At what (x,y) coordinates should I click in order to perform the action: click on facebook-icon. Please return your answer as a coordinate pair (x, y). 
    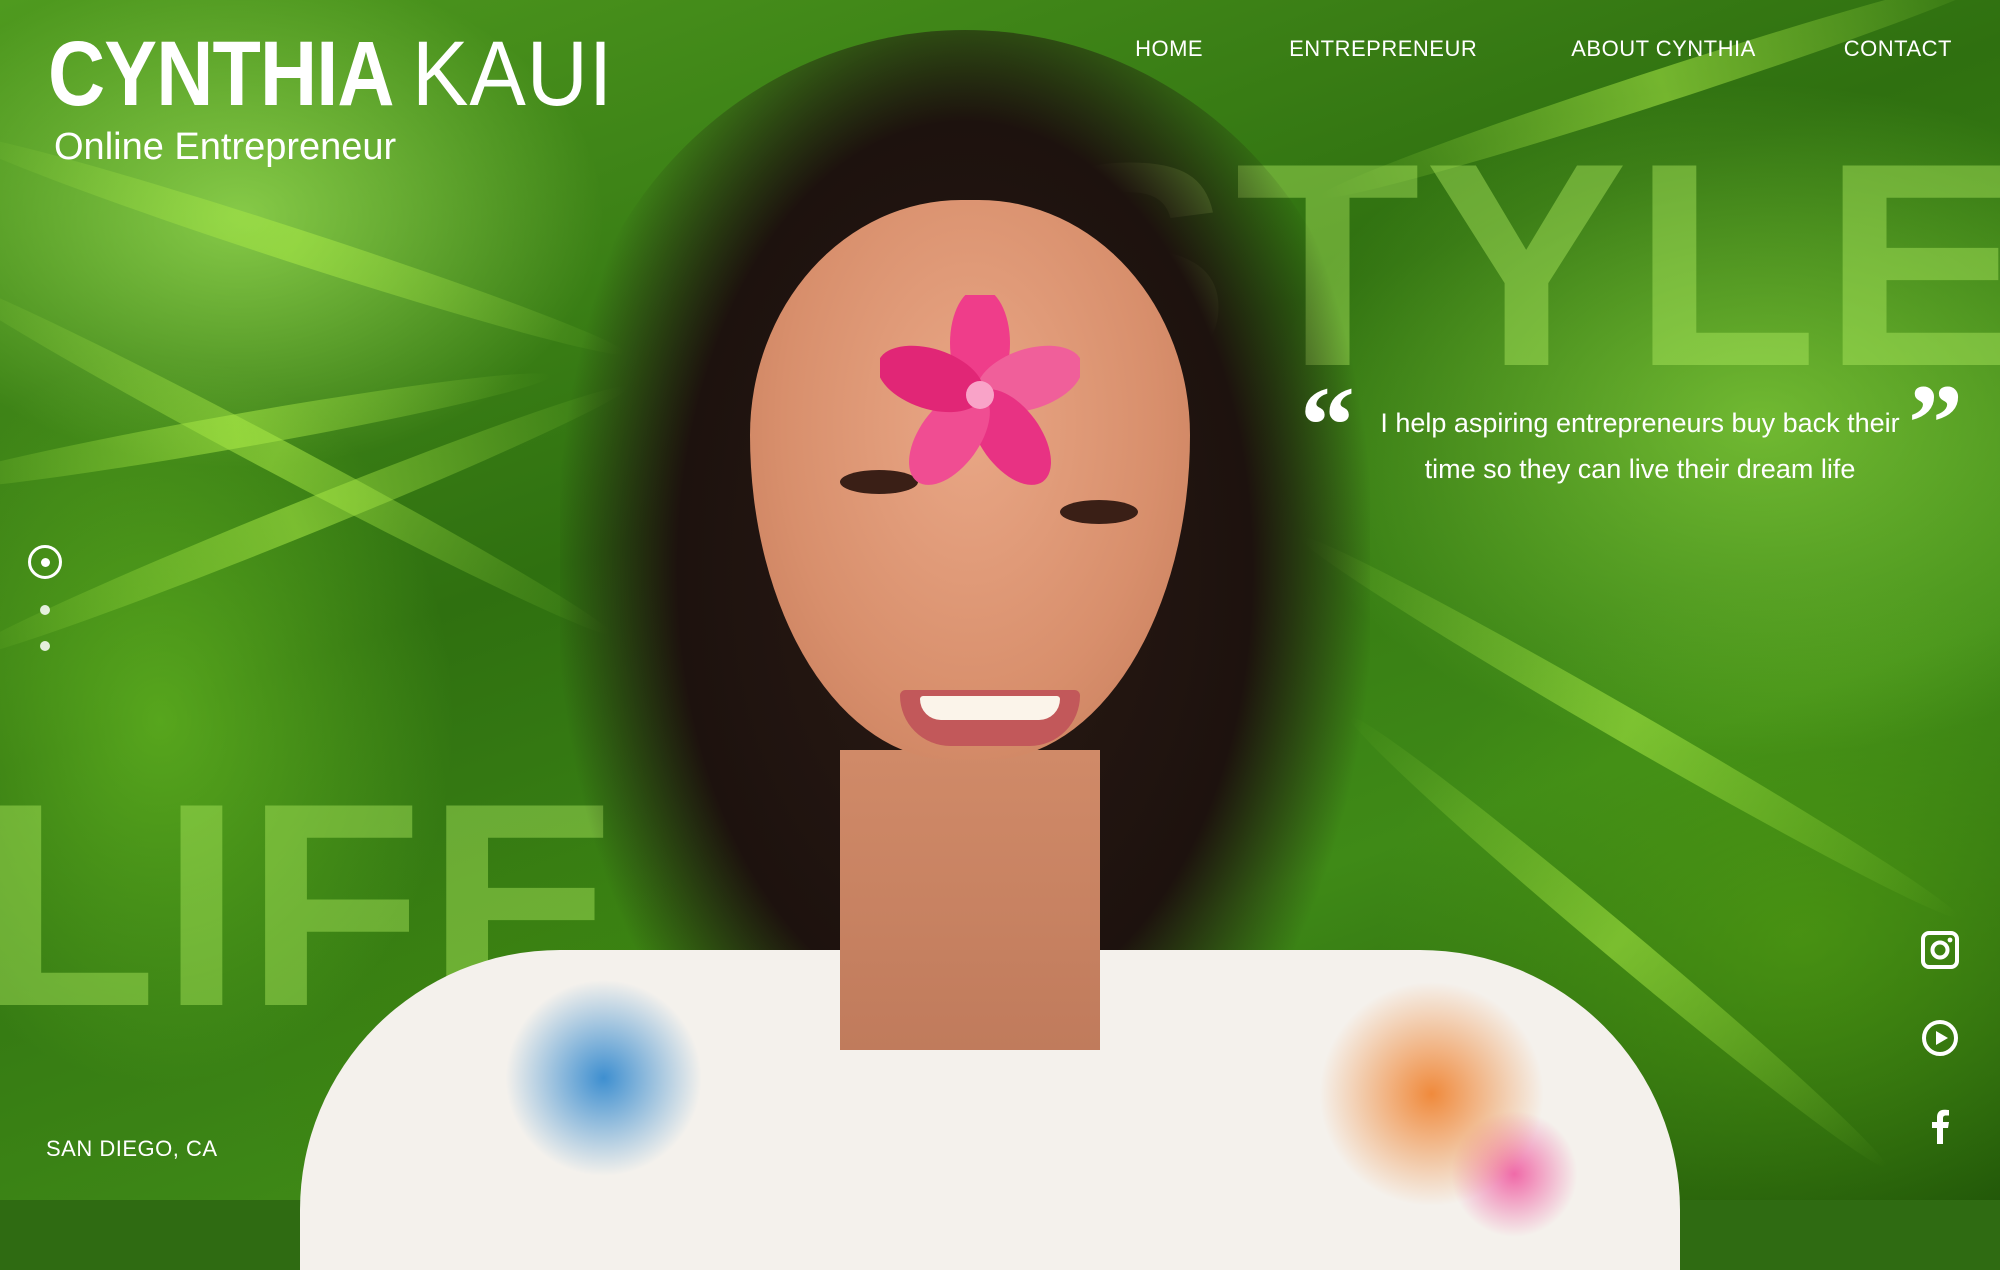
    Looking at the image, I should click on (1940, 1126).